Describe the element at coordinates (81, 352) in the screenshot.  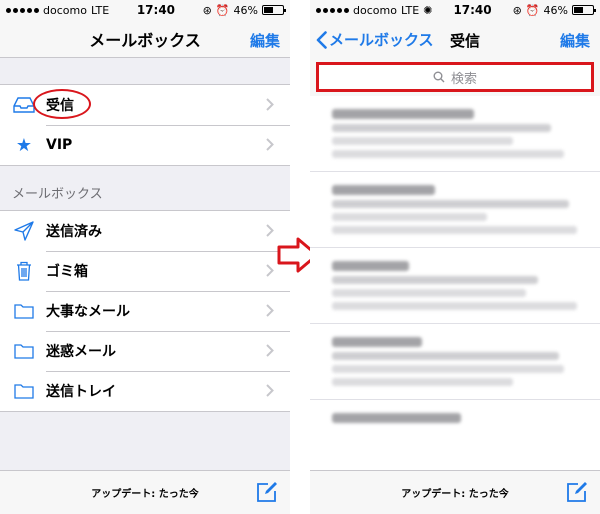
I see `mailbox-item-label: 迷惑メール` at that location.